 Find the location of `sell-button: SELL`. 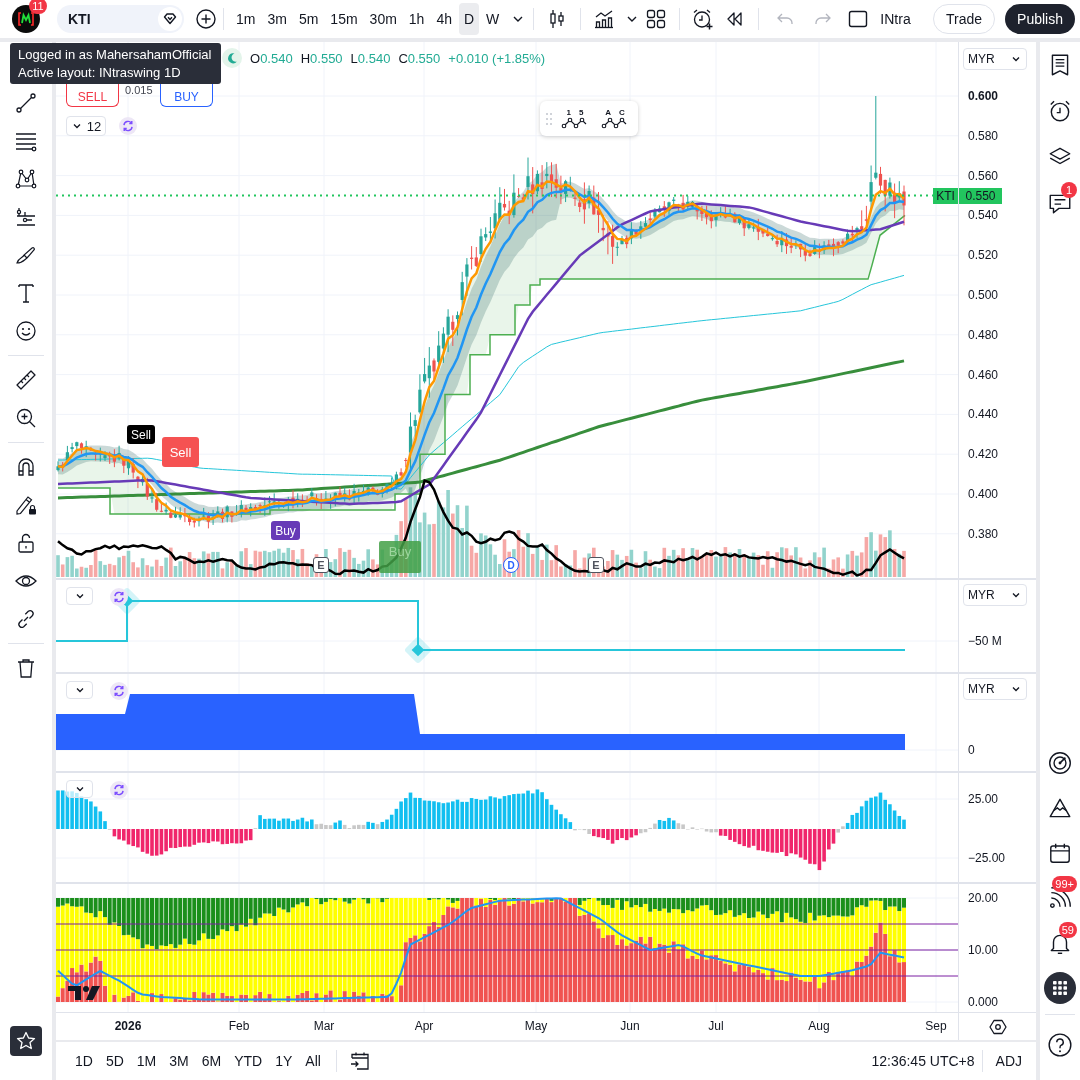

sell-button: SELL is located at coordinates (92, 95).